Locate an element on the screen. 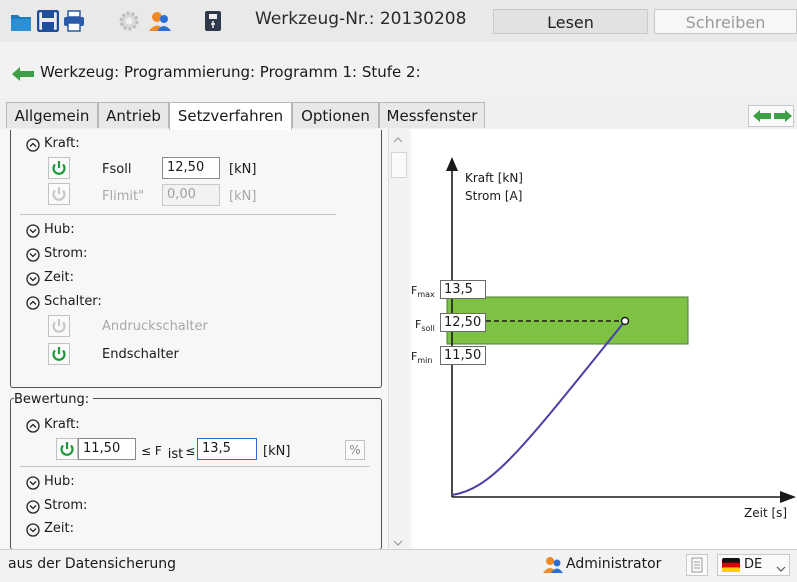 This screenshot has width=797, height=582. schalter-label: Schalter: is located at coordinates (73, 301).